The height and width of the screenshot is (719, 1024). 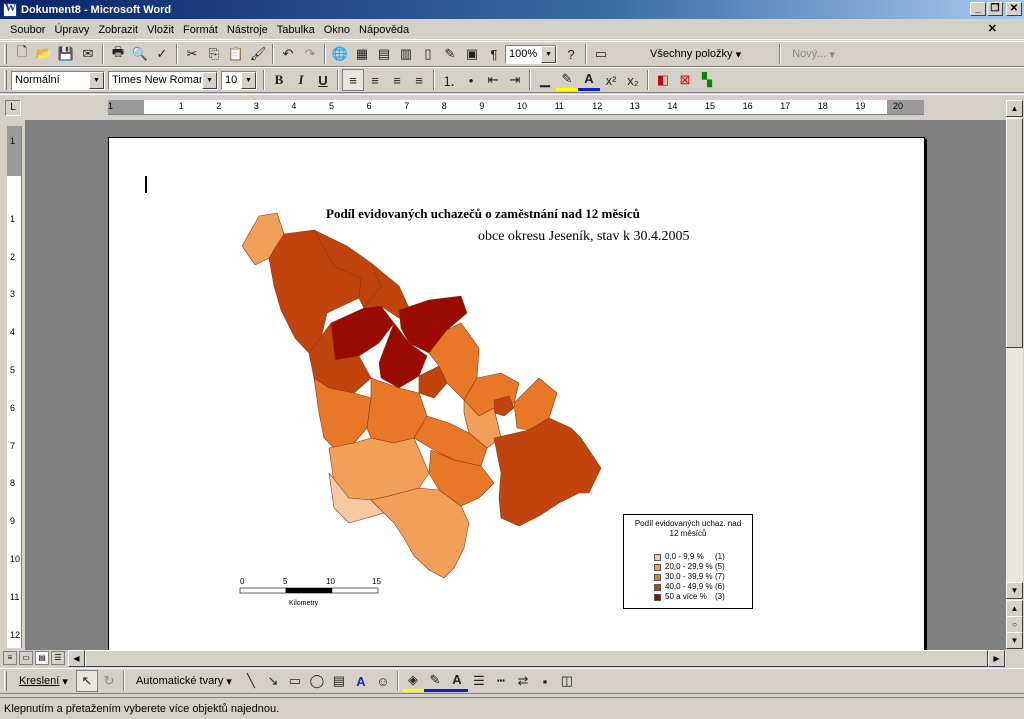 I want to click on menu-vlozit: Vložit, so click(x=160, y=30).